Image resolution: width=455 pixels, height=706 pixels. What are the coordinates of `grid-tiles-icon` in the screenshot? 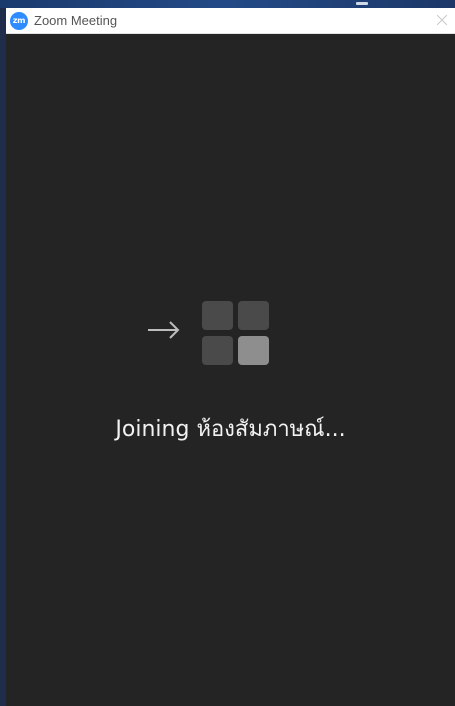 It's located at (236, 333).